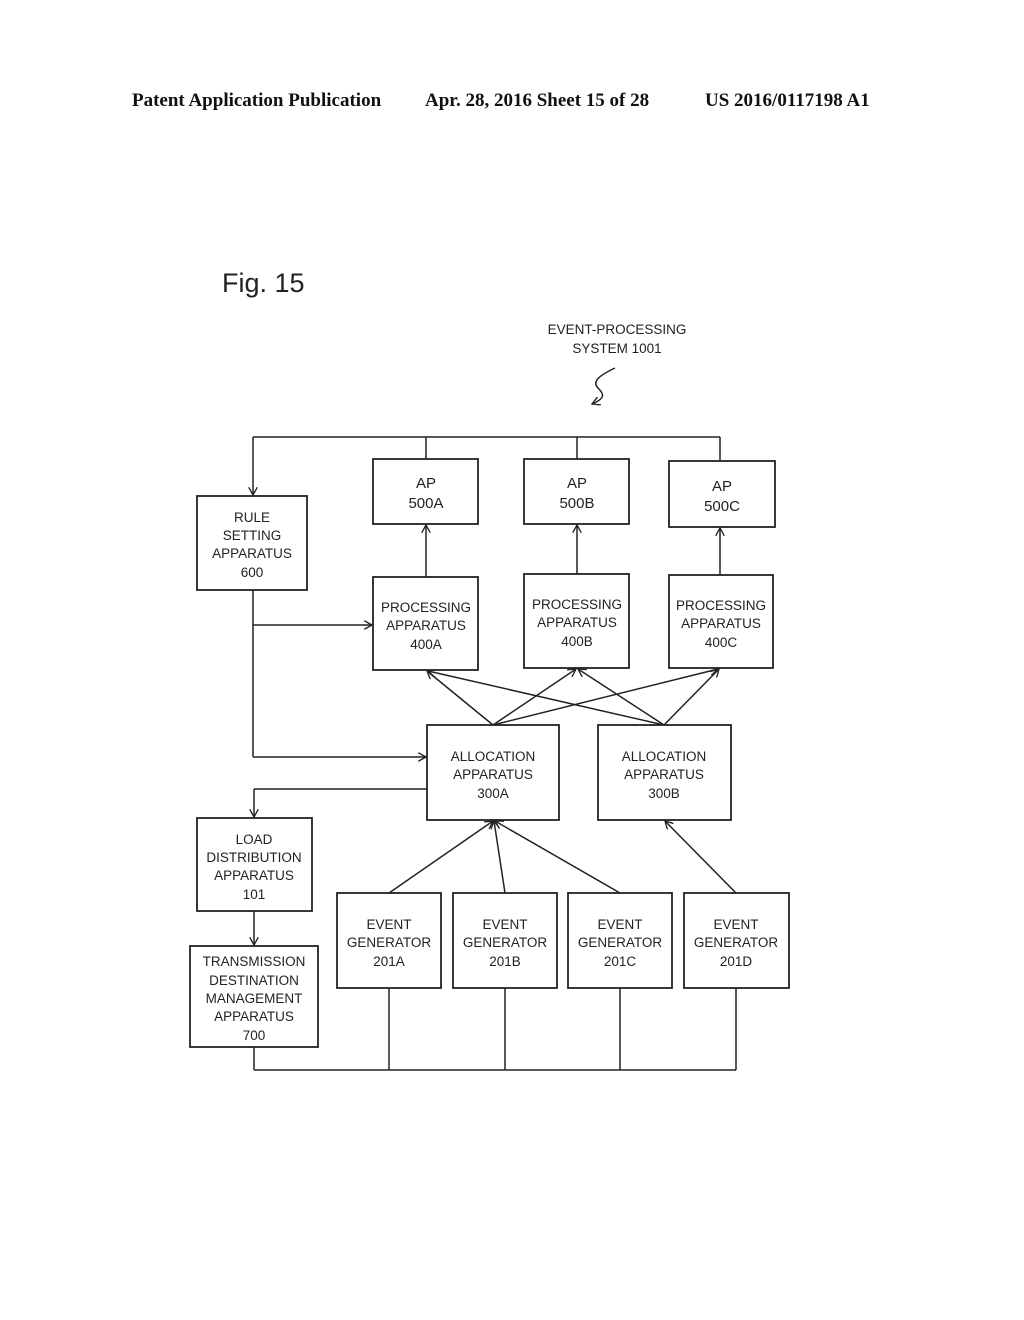 The height and width of the screenshot is (1320, 1024). Describe the element at coordinates (425, 503) in the screenshot. I see `node-label-line: 500A` at that location.